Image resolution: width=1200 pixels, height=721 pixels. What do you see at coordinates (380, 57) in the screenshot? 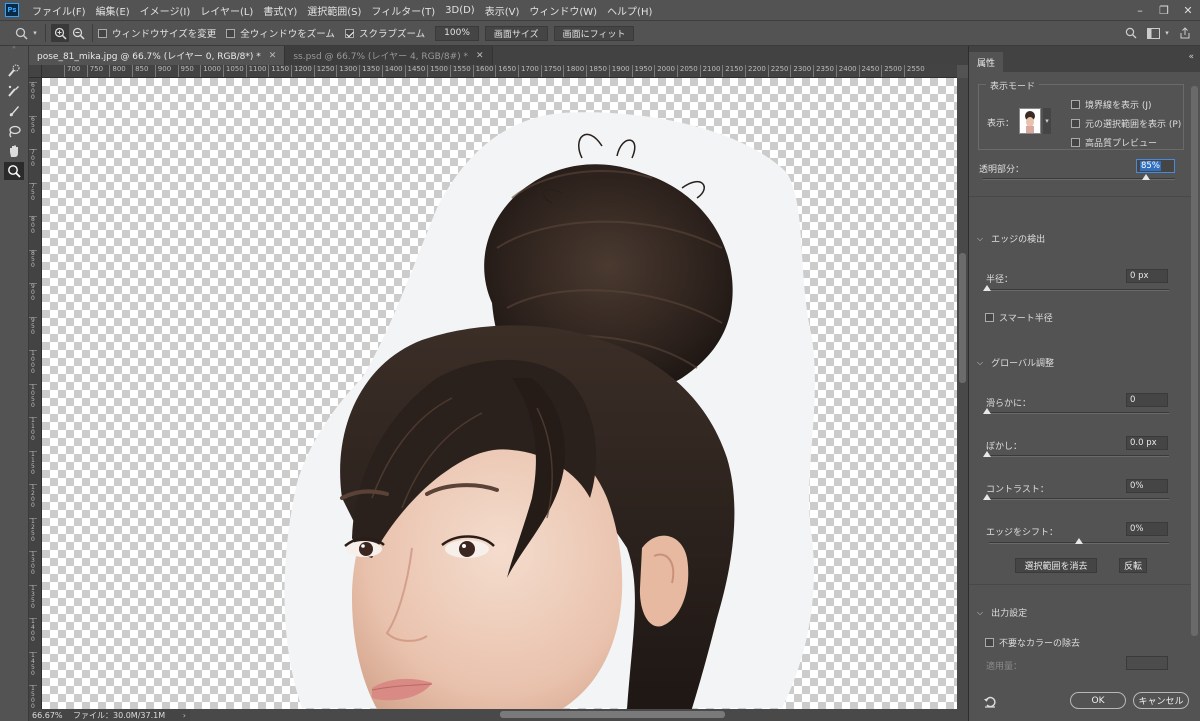
I see `doc-tab-label: ss.psd @ 66.7% (レイヤー 4, RGB/8#) *` at bounding box center [380, 57].